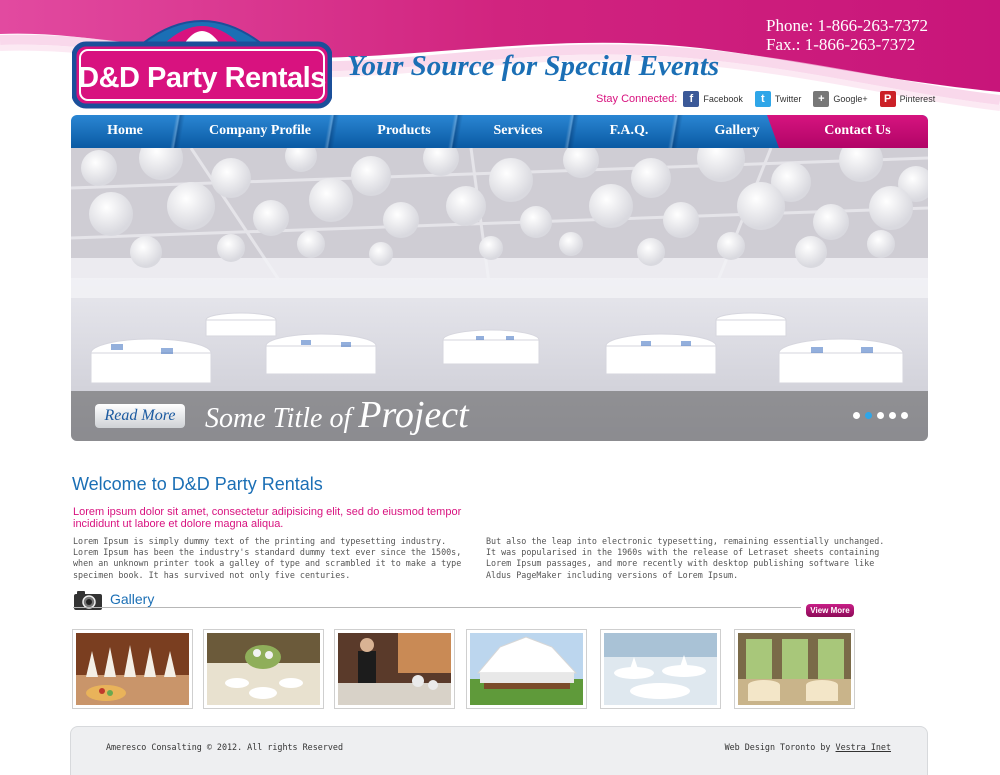 The width and height of the screenshot is (1000, 775). What do you see at coordinates (847, 25) in the screenshot?
I see `phone-number: Phone: 1-866-263-7372` at bounding box center [847, 25].